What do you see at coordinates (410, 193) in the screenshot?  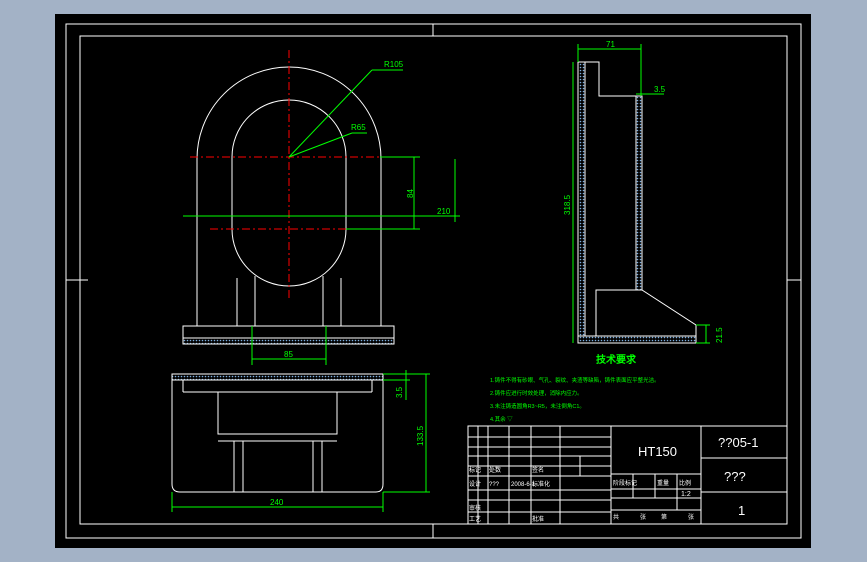 I see `dim-84: 84` at bounding box center [410, 193].